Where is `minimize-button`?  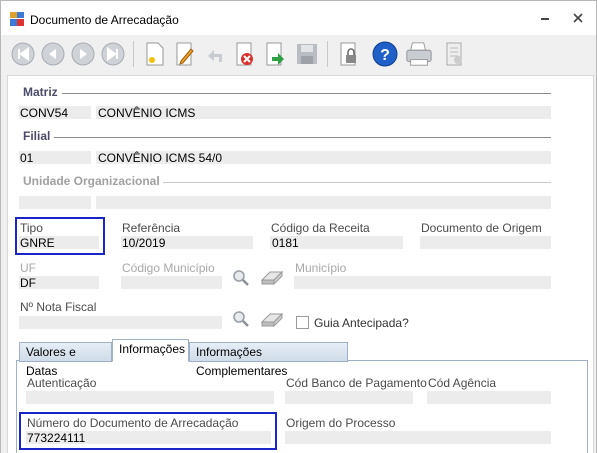
minimize-button is located at coordinates (545, 19).